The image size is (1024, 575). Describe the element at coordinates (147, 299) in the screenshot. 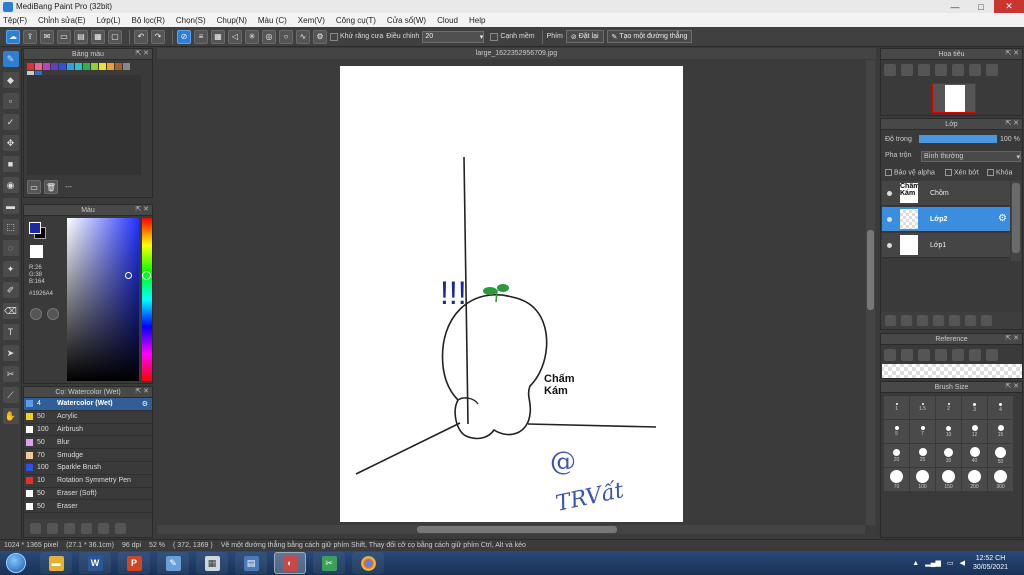

I see `hue-slider` at that location.